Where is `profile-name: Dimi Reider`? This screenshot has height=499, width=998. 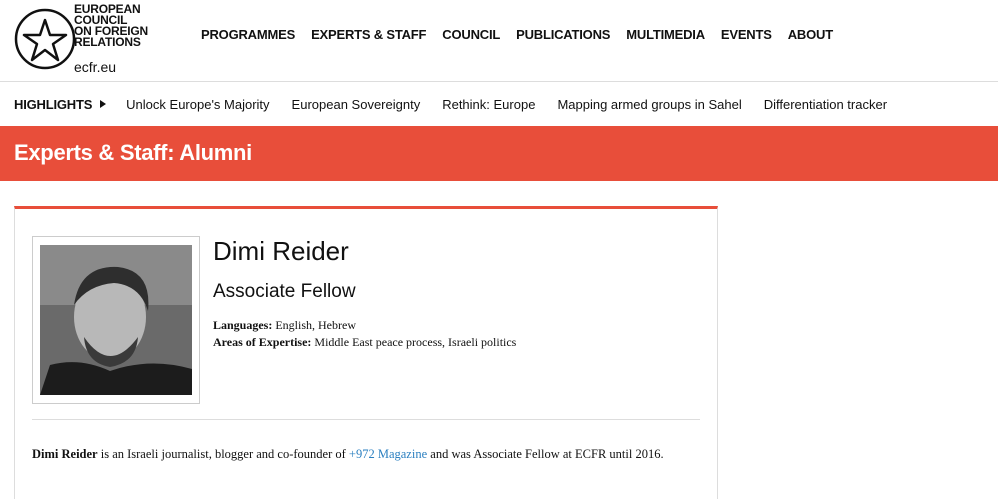 profile-name: Dimi Reider is located at coordinates (281, 251).